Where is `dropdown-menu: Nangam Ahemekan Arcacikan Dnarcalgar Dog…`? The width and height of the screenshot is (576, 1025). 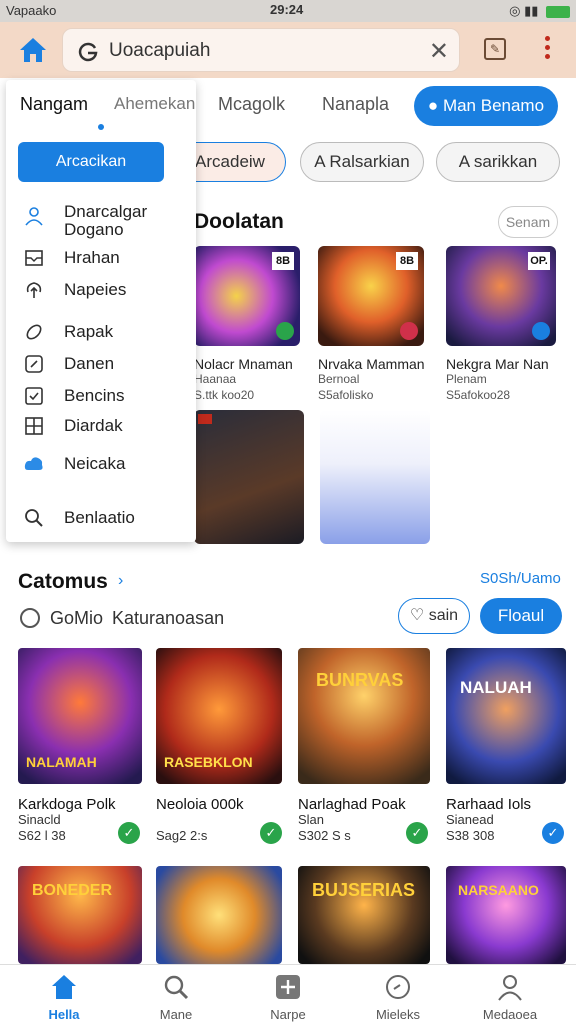
dropdown-menu: Nangam Ahemekan Arcacikan Dnarcalgar Dog… is located at coordinates (101, 311).